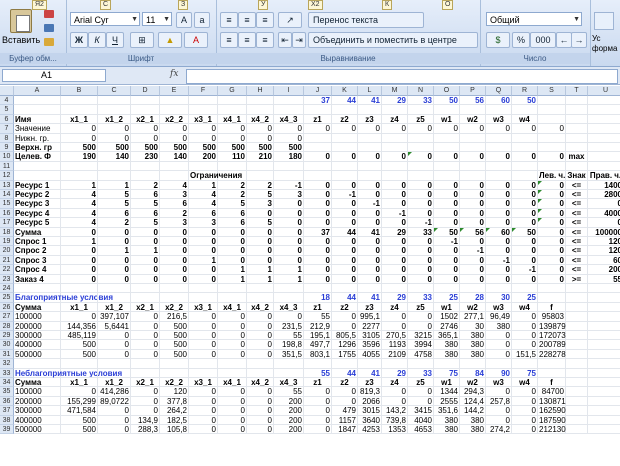 This screenshot has width=620, height=466. I want to click on cell: 3215, so click(421, 336).